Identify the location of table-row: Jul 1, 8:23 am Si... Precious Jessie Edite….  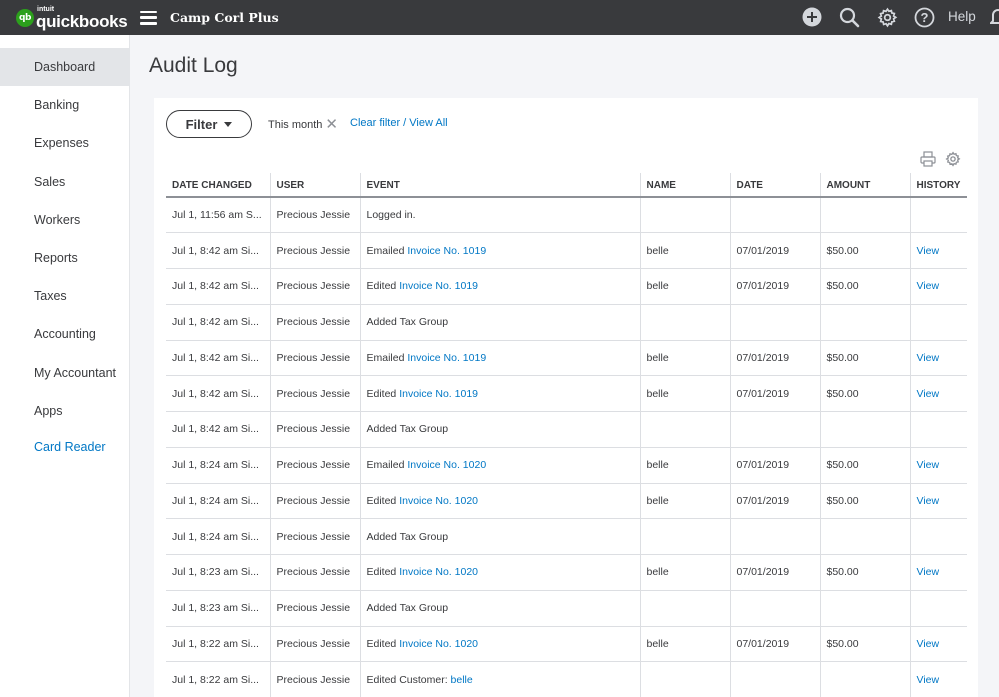
(566, 572).